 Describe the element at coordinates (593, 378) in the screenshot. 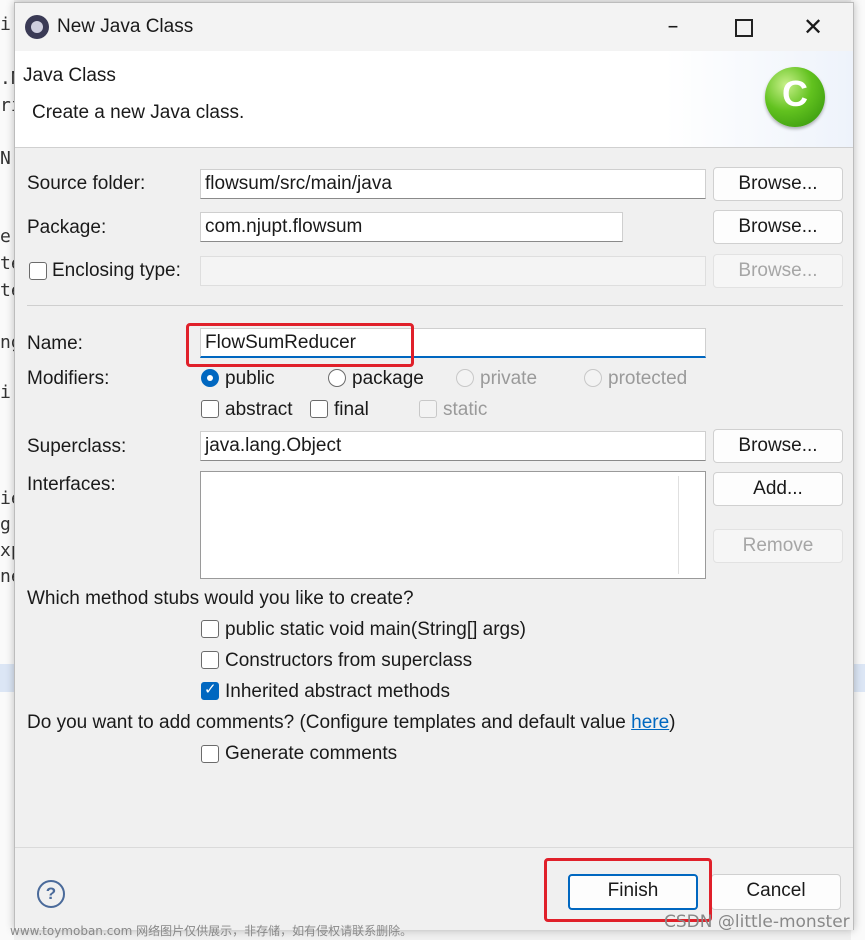

I see `protected-radio` at that location.